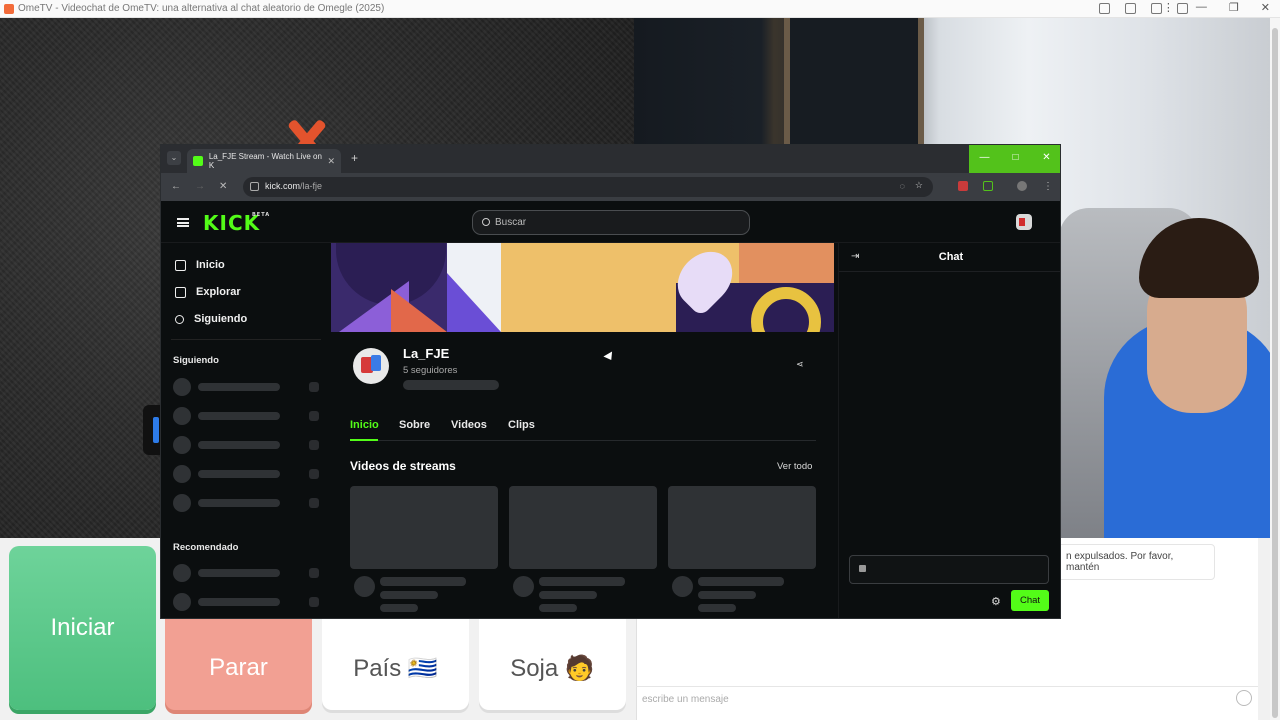 The width and height of the screenshot is (1280, 720). What do you see at coordinates (1045, 159) in the screenshot?
I see `kick-close-icon: ✕` at bounding box center [1045, 159].